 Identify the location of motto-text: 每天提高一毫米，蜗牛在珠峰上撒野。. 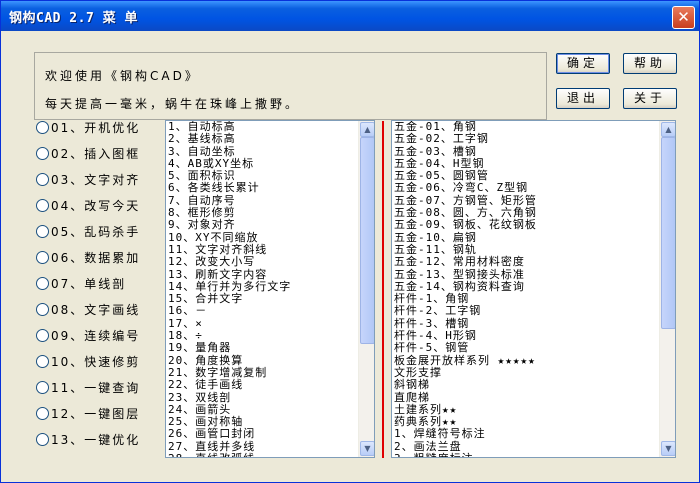
(173, 104).